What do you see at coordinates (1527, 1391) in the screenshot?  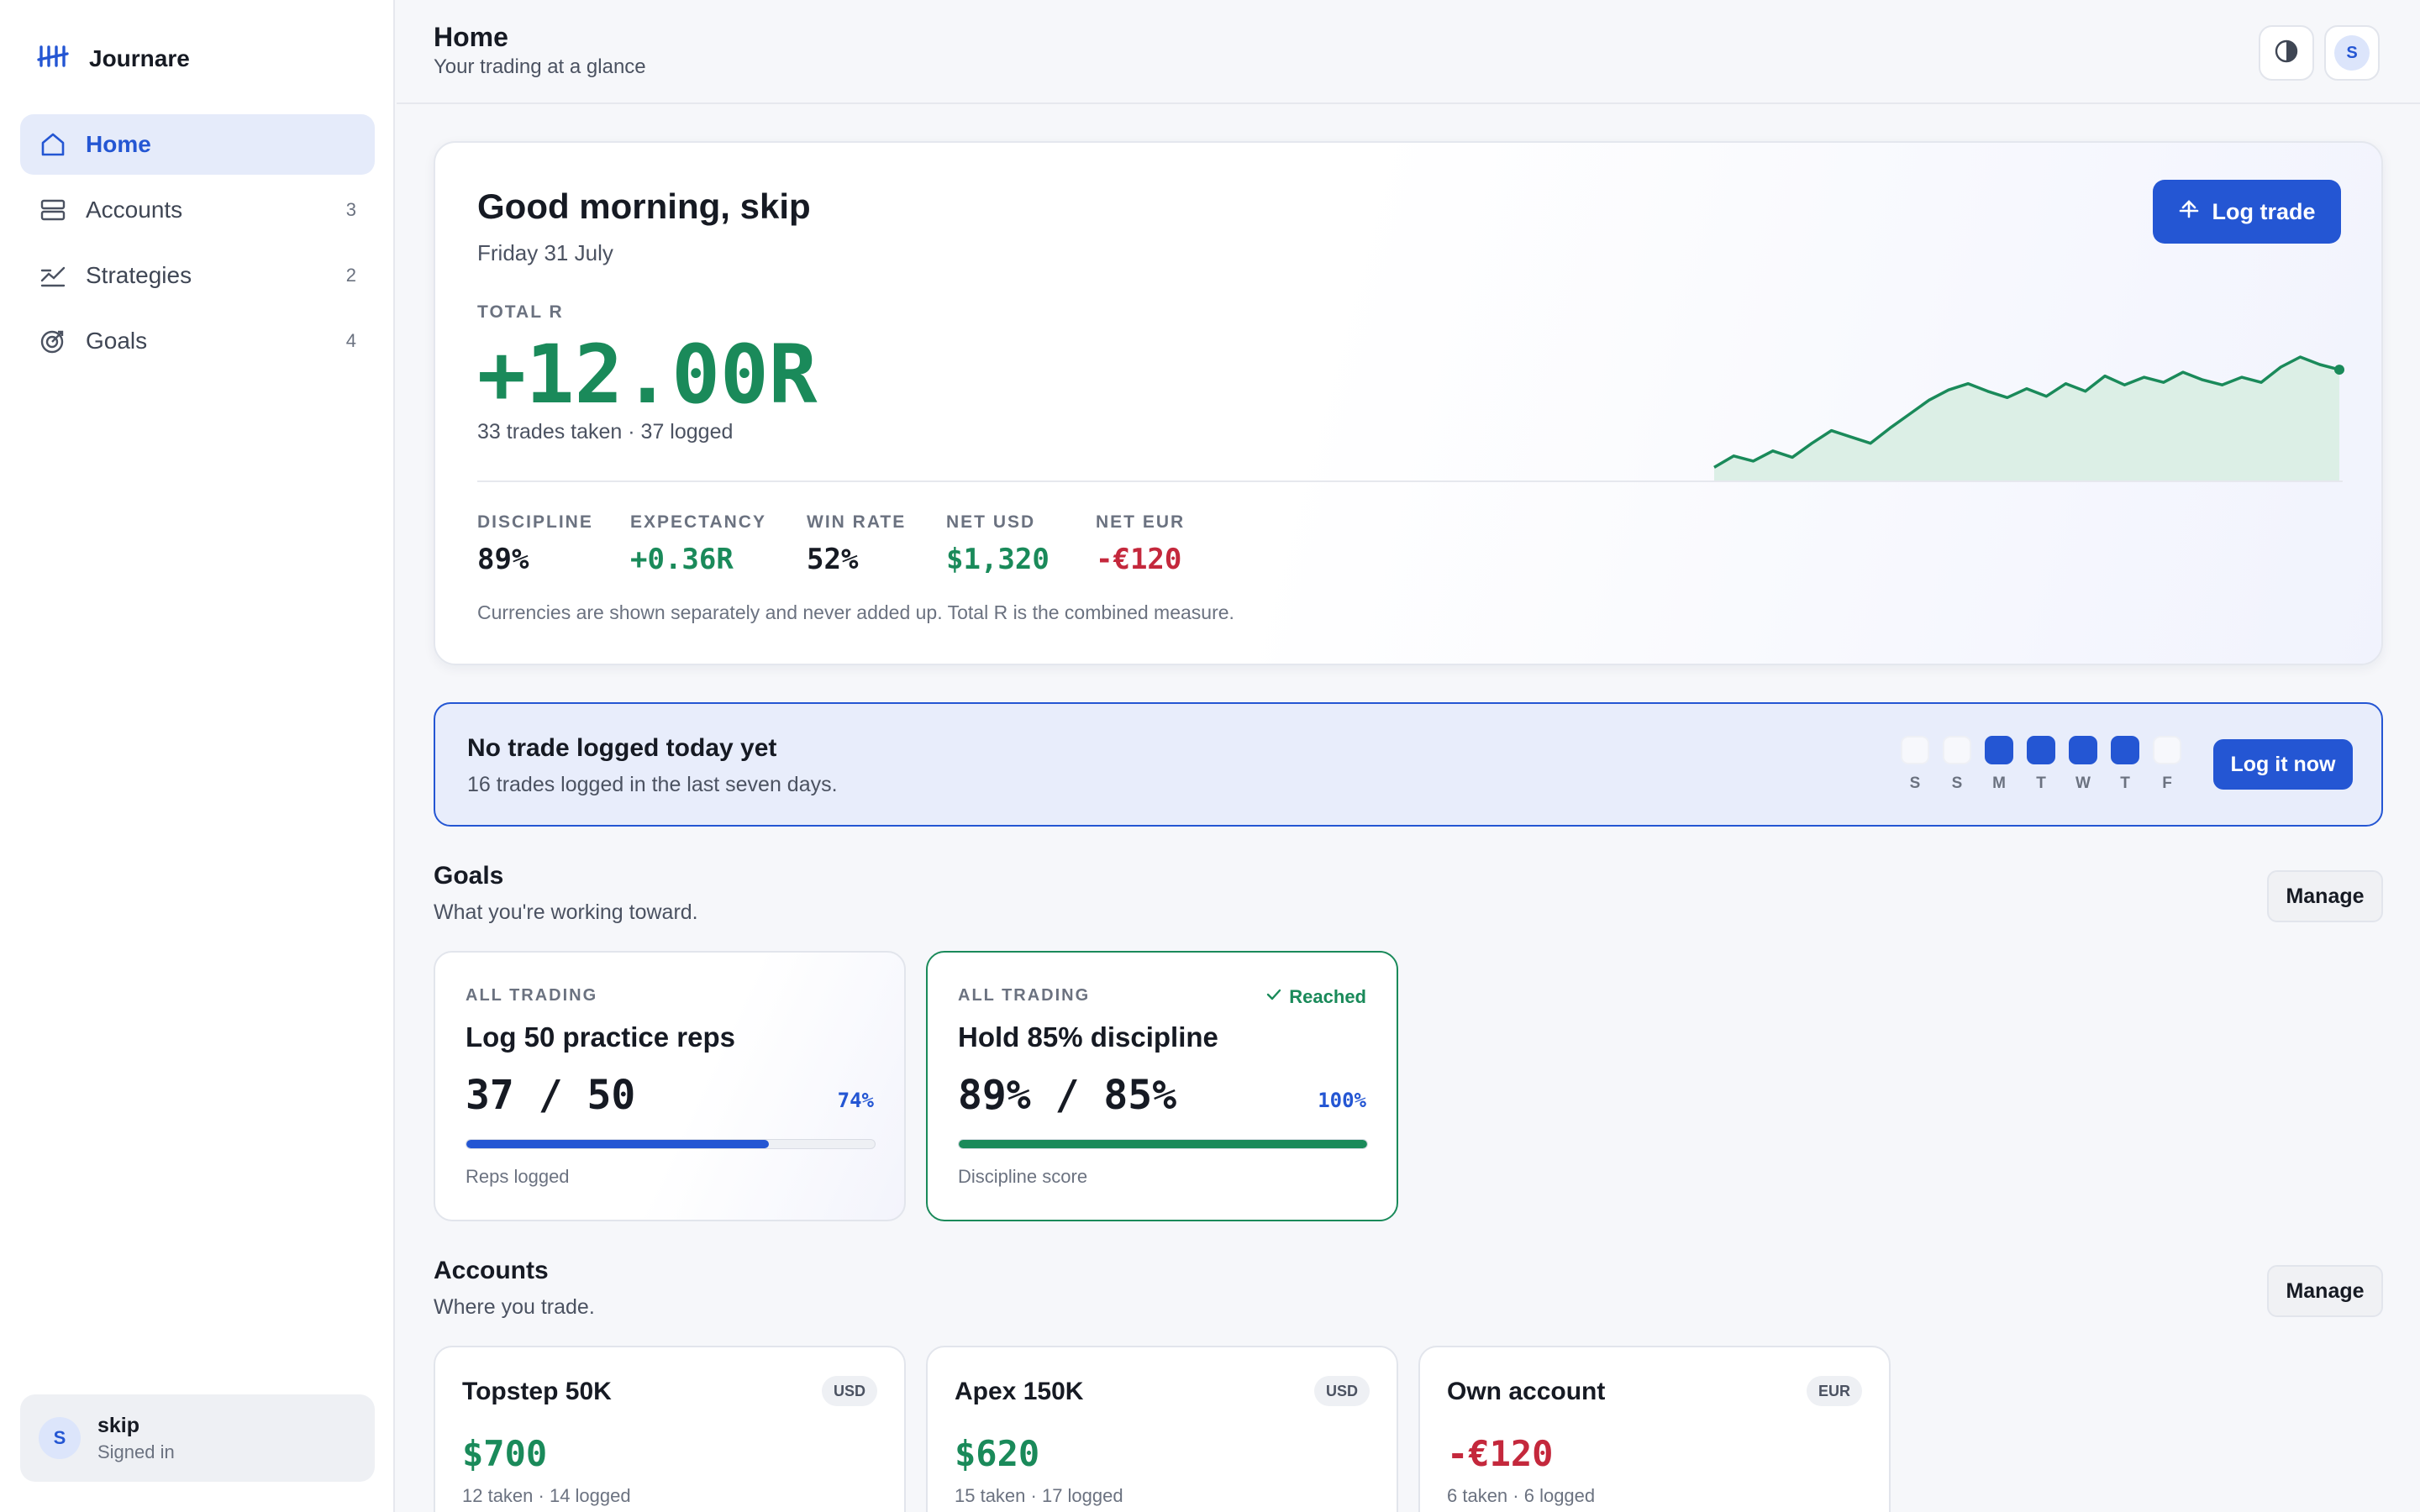 I see `account-name: Own account` at bounding box center [1527, 1391].